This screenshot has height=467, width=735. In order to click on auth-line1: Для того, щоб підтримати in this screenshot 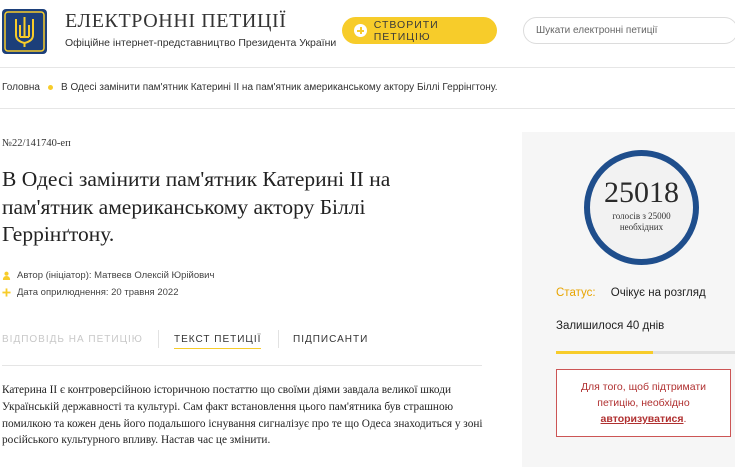, I will do `click(643, 387)`.